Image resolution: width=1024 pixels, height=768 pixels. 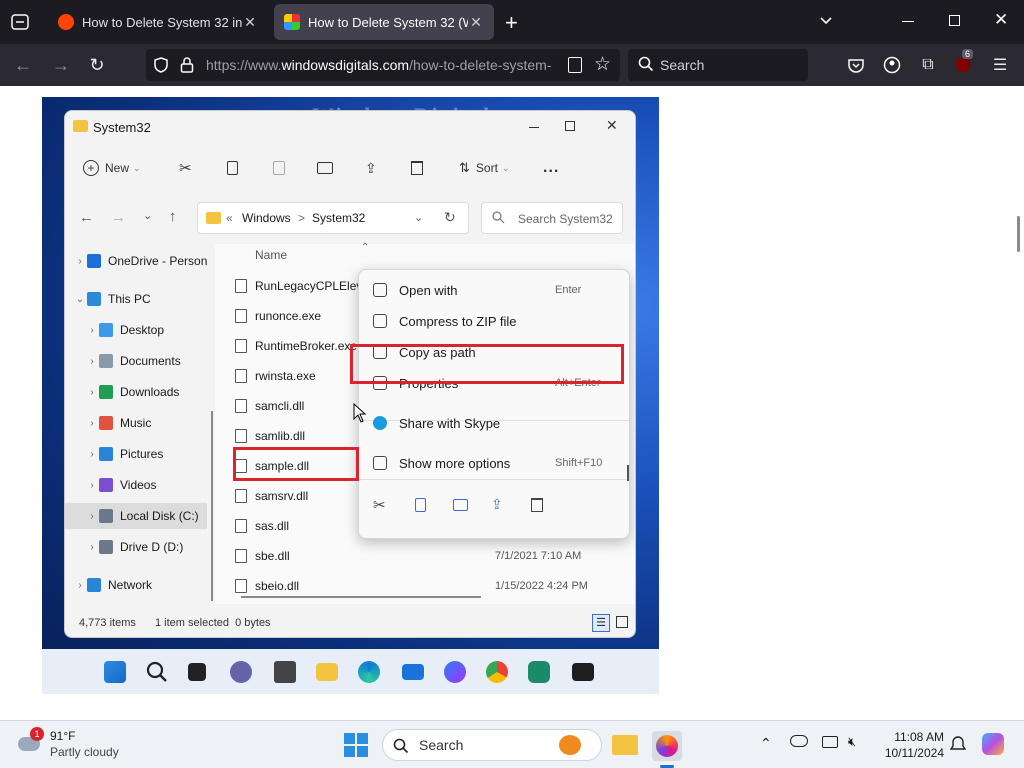 I want to click on cloud-sync-icon, so click(x=799, y=741).